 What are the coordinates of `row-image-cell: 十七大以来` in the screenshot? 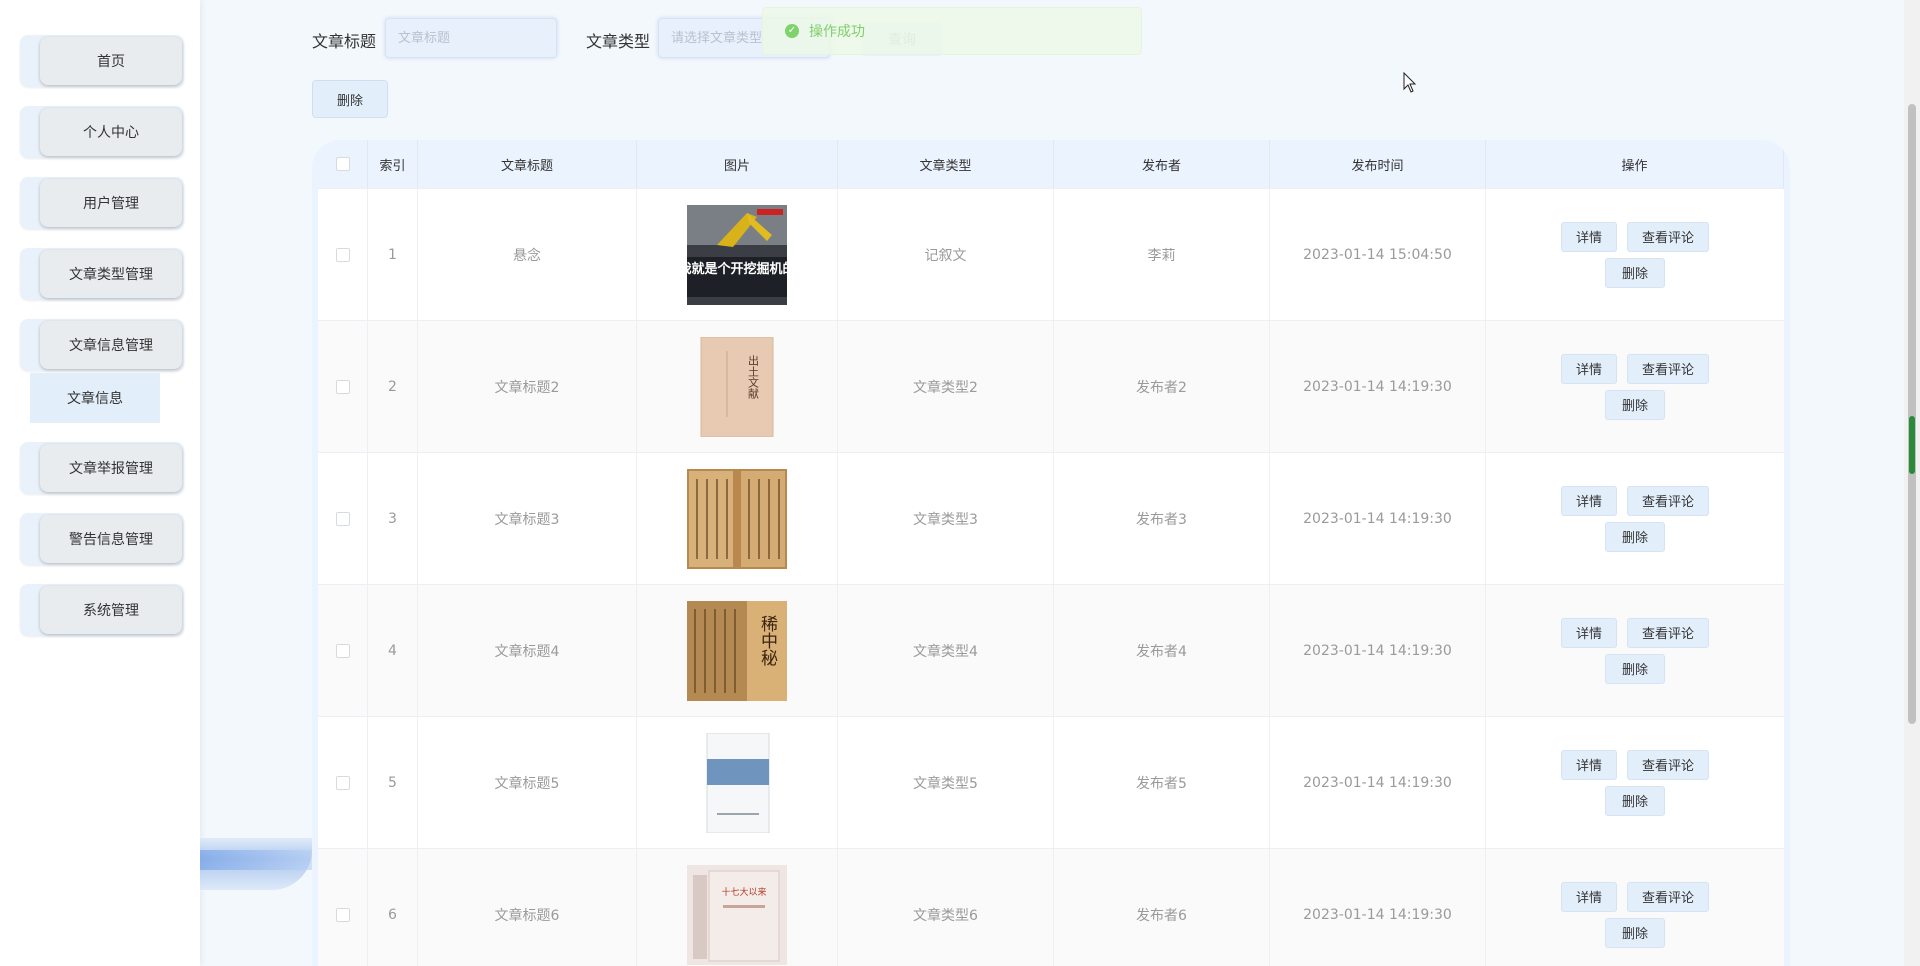 It's located at (737, 907).